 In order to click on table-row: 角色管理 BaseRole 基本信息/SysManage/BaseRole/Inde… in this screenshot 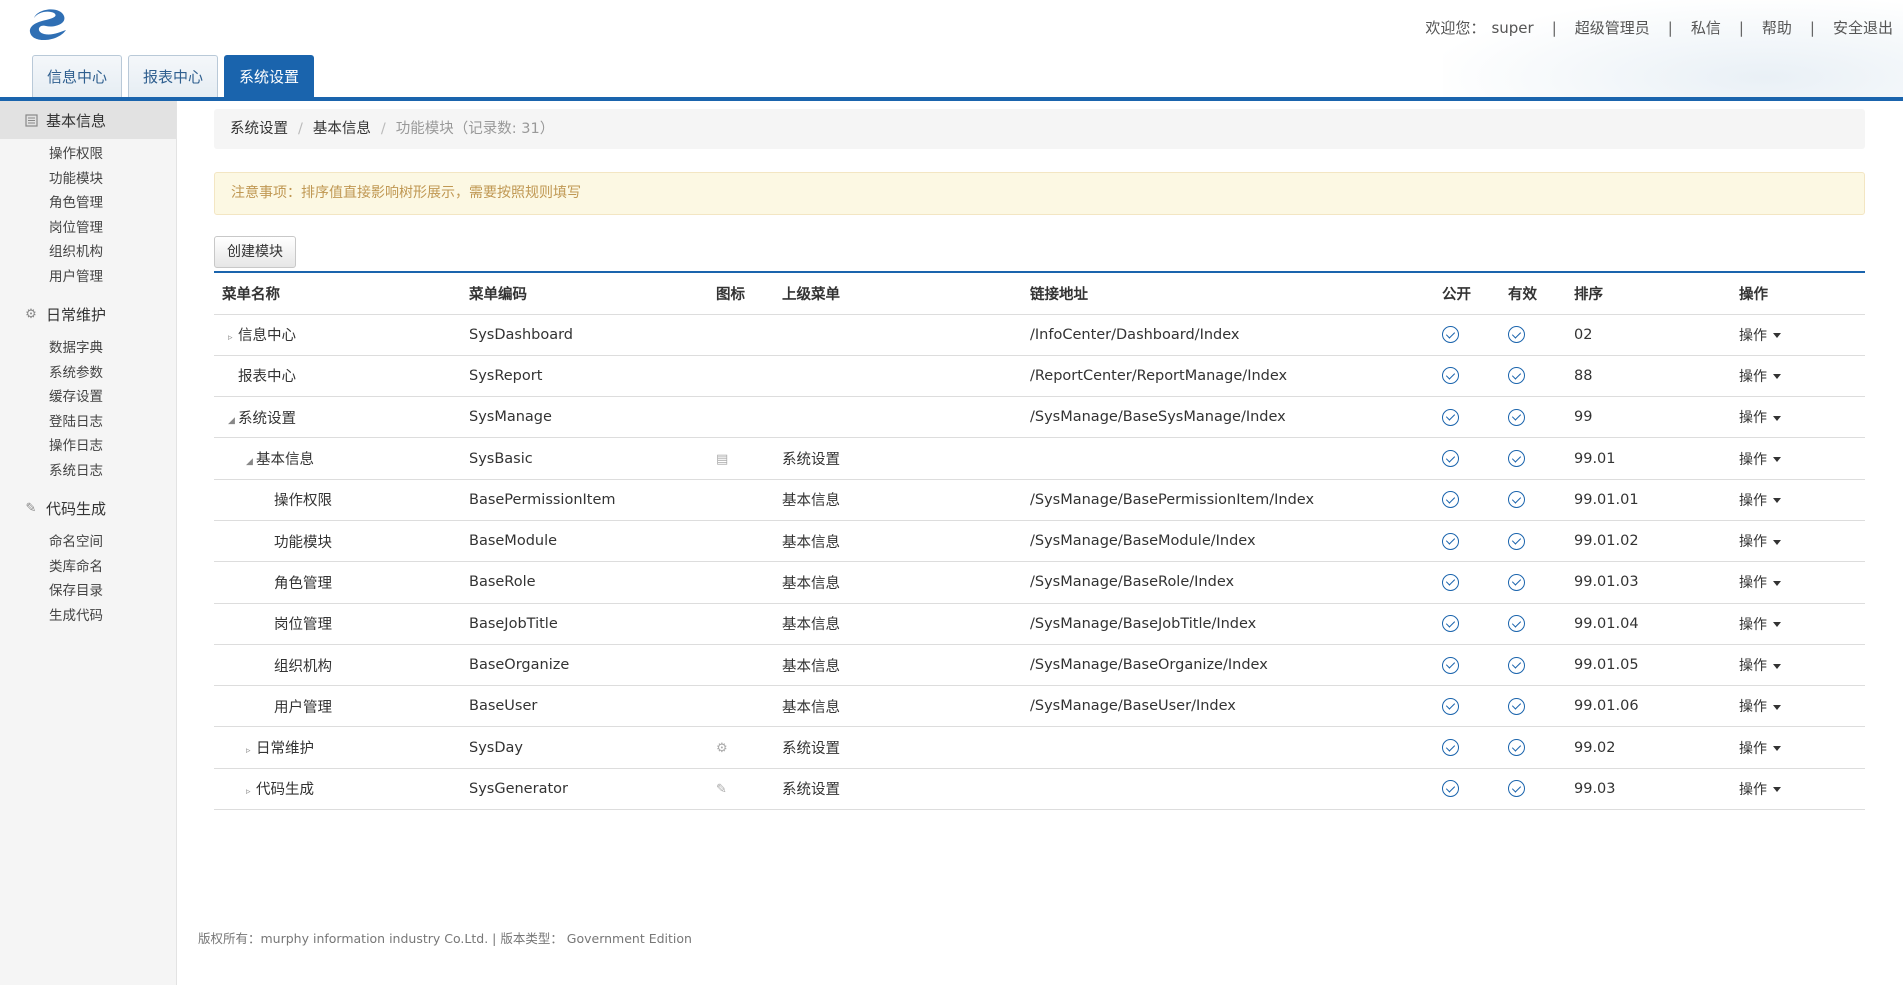, I will do `click(1039, 582)`.